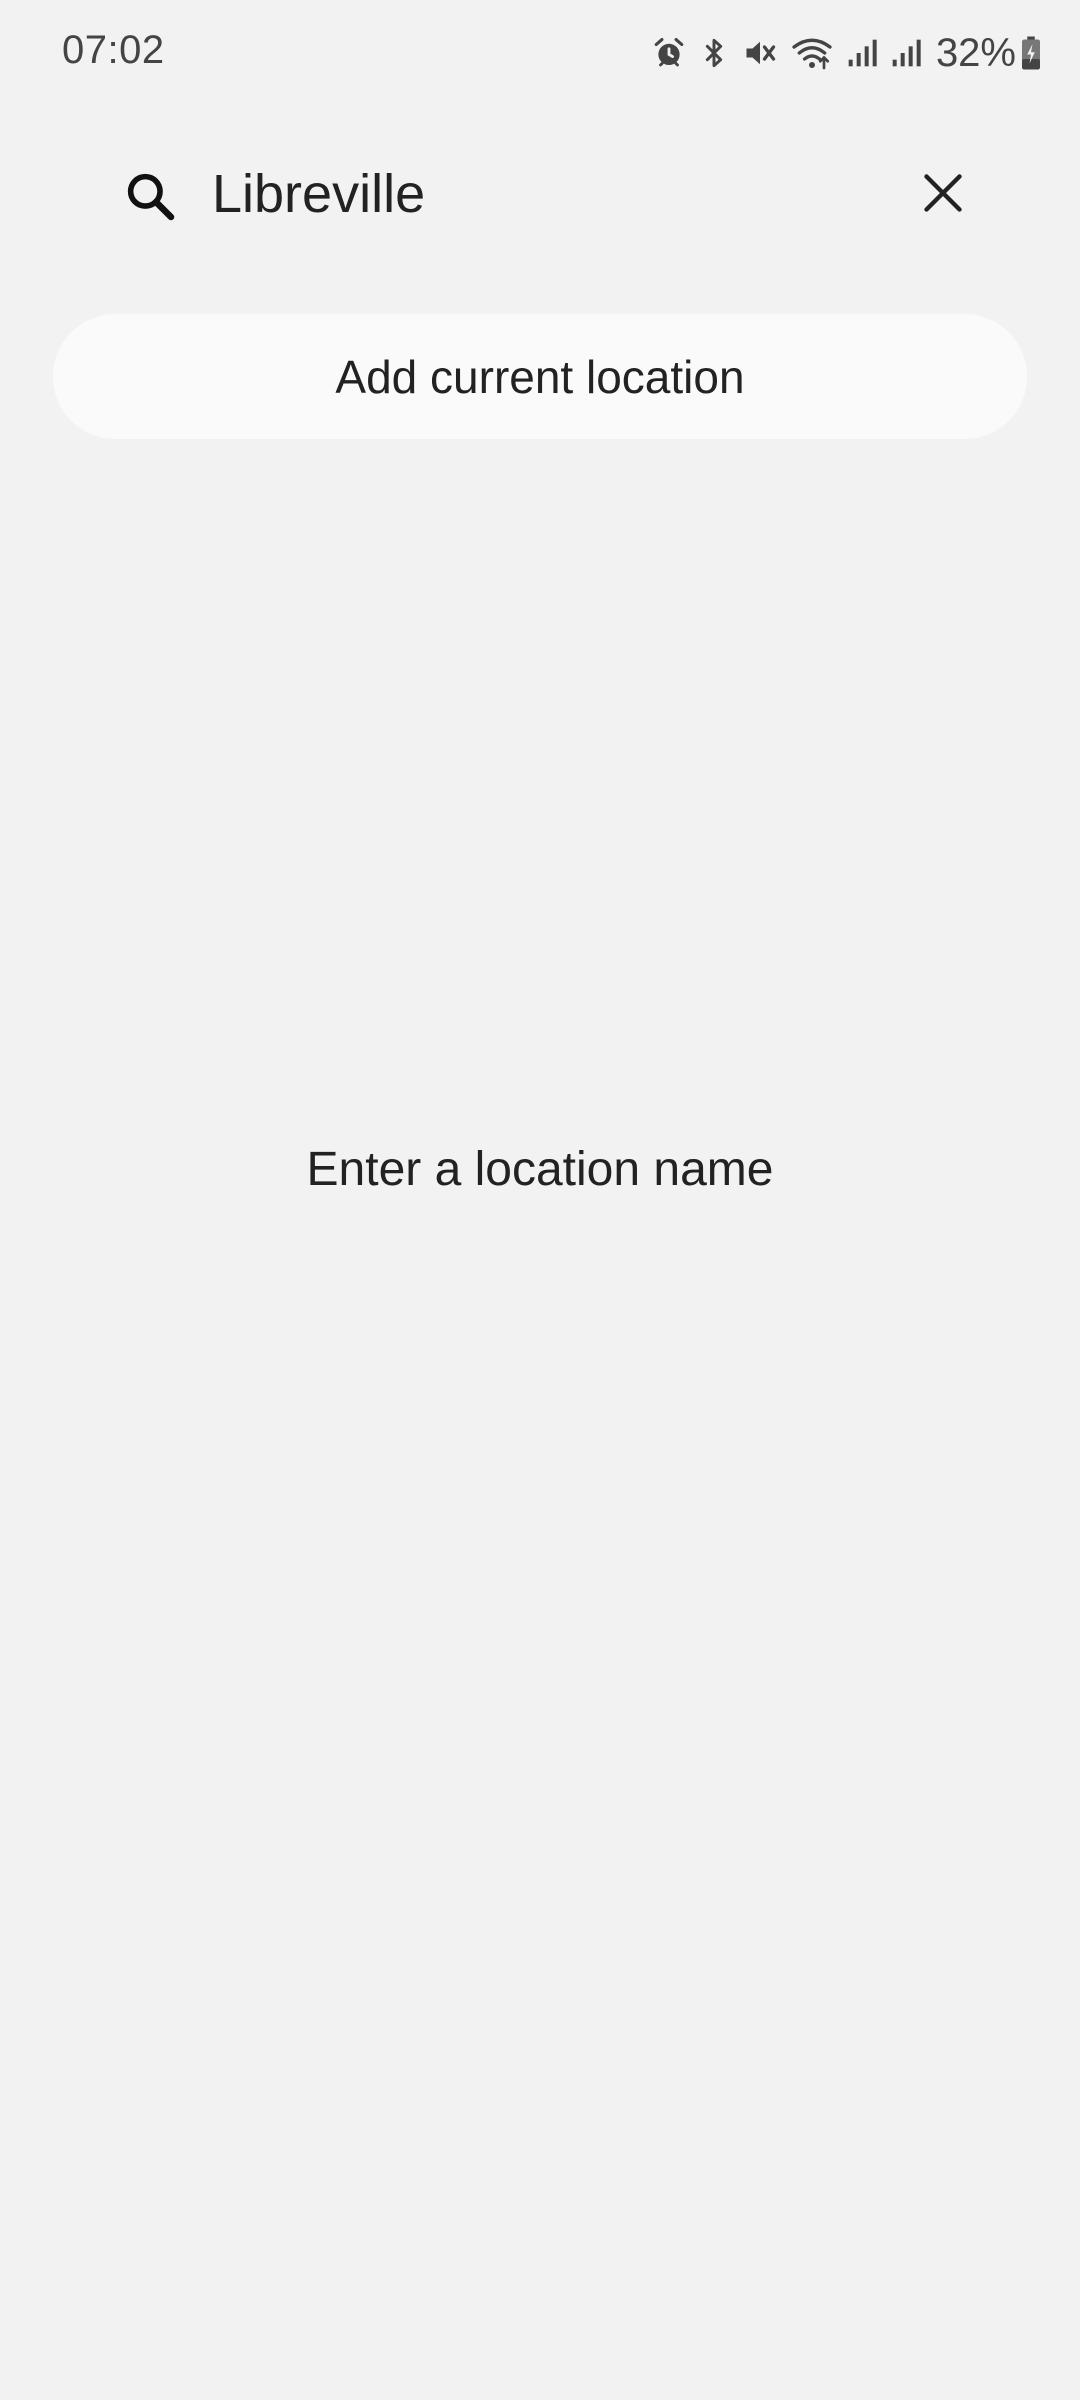 The height and width of the screenshot is (2400, 1080). Describe the element at coordinates (760, 53) in the screenshot. I see `mute-icon` at that location.